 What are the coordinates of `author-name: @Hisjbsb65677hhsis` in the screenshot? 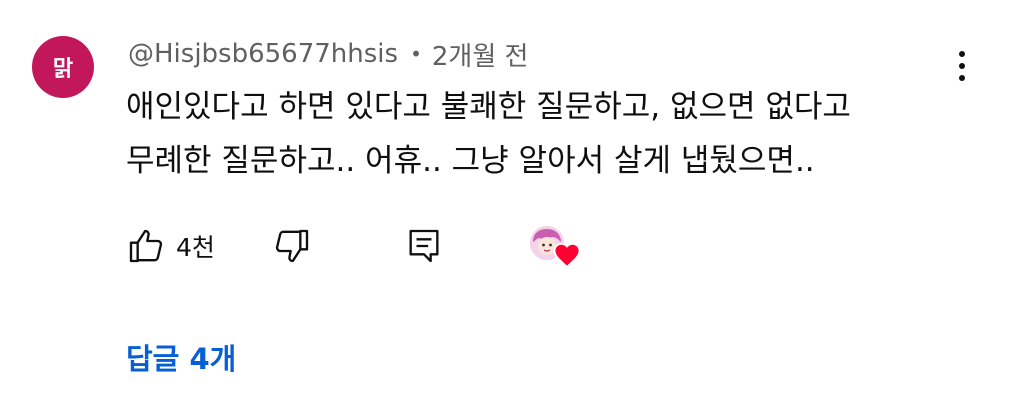 It's located at (263, 54).